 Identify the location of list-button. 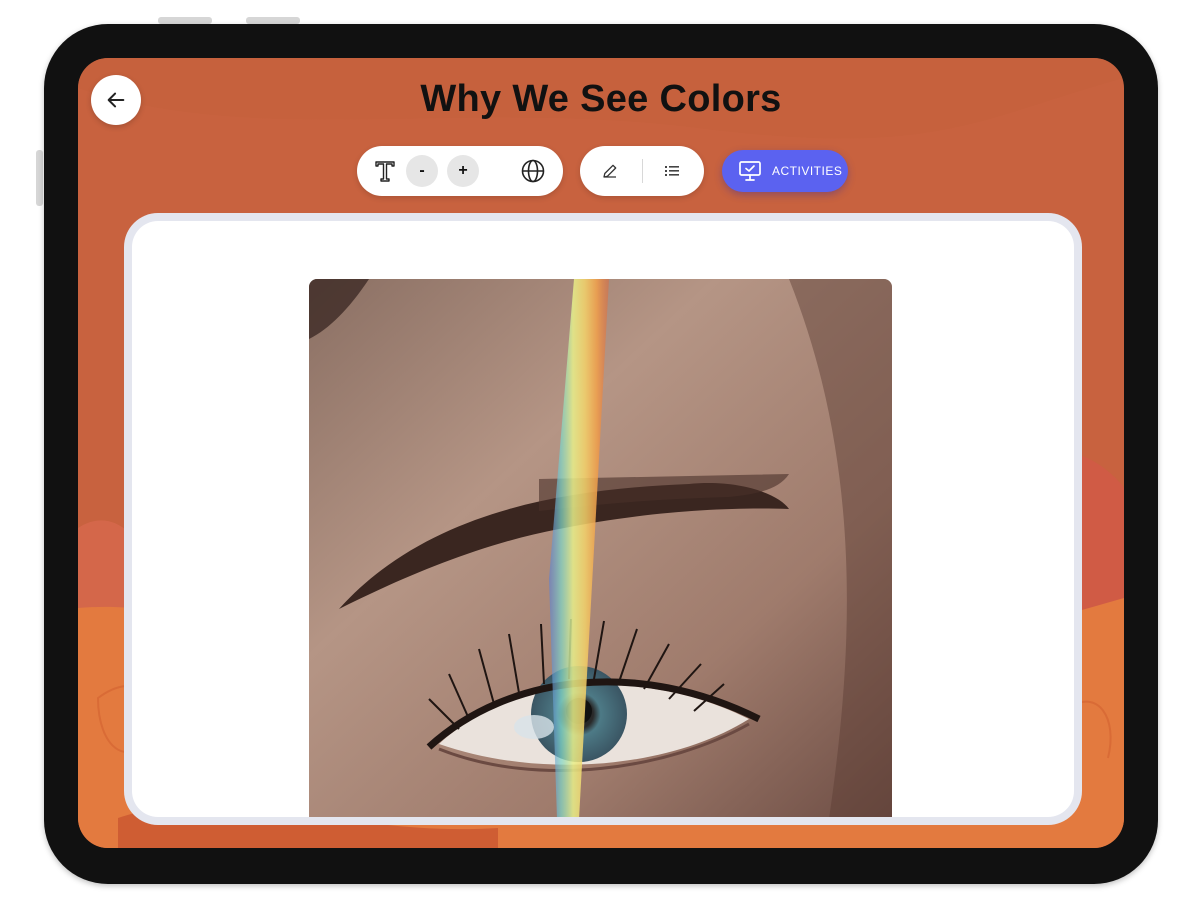
(672, 171).